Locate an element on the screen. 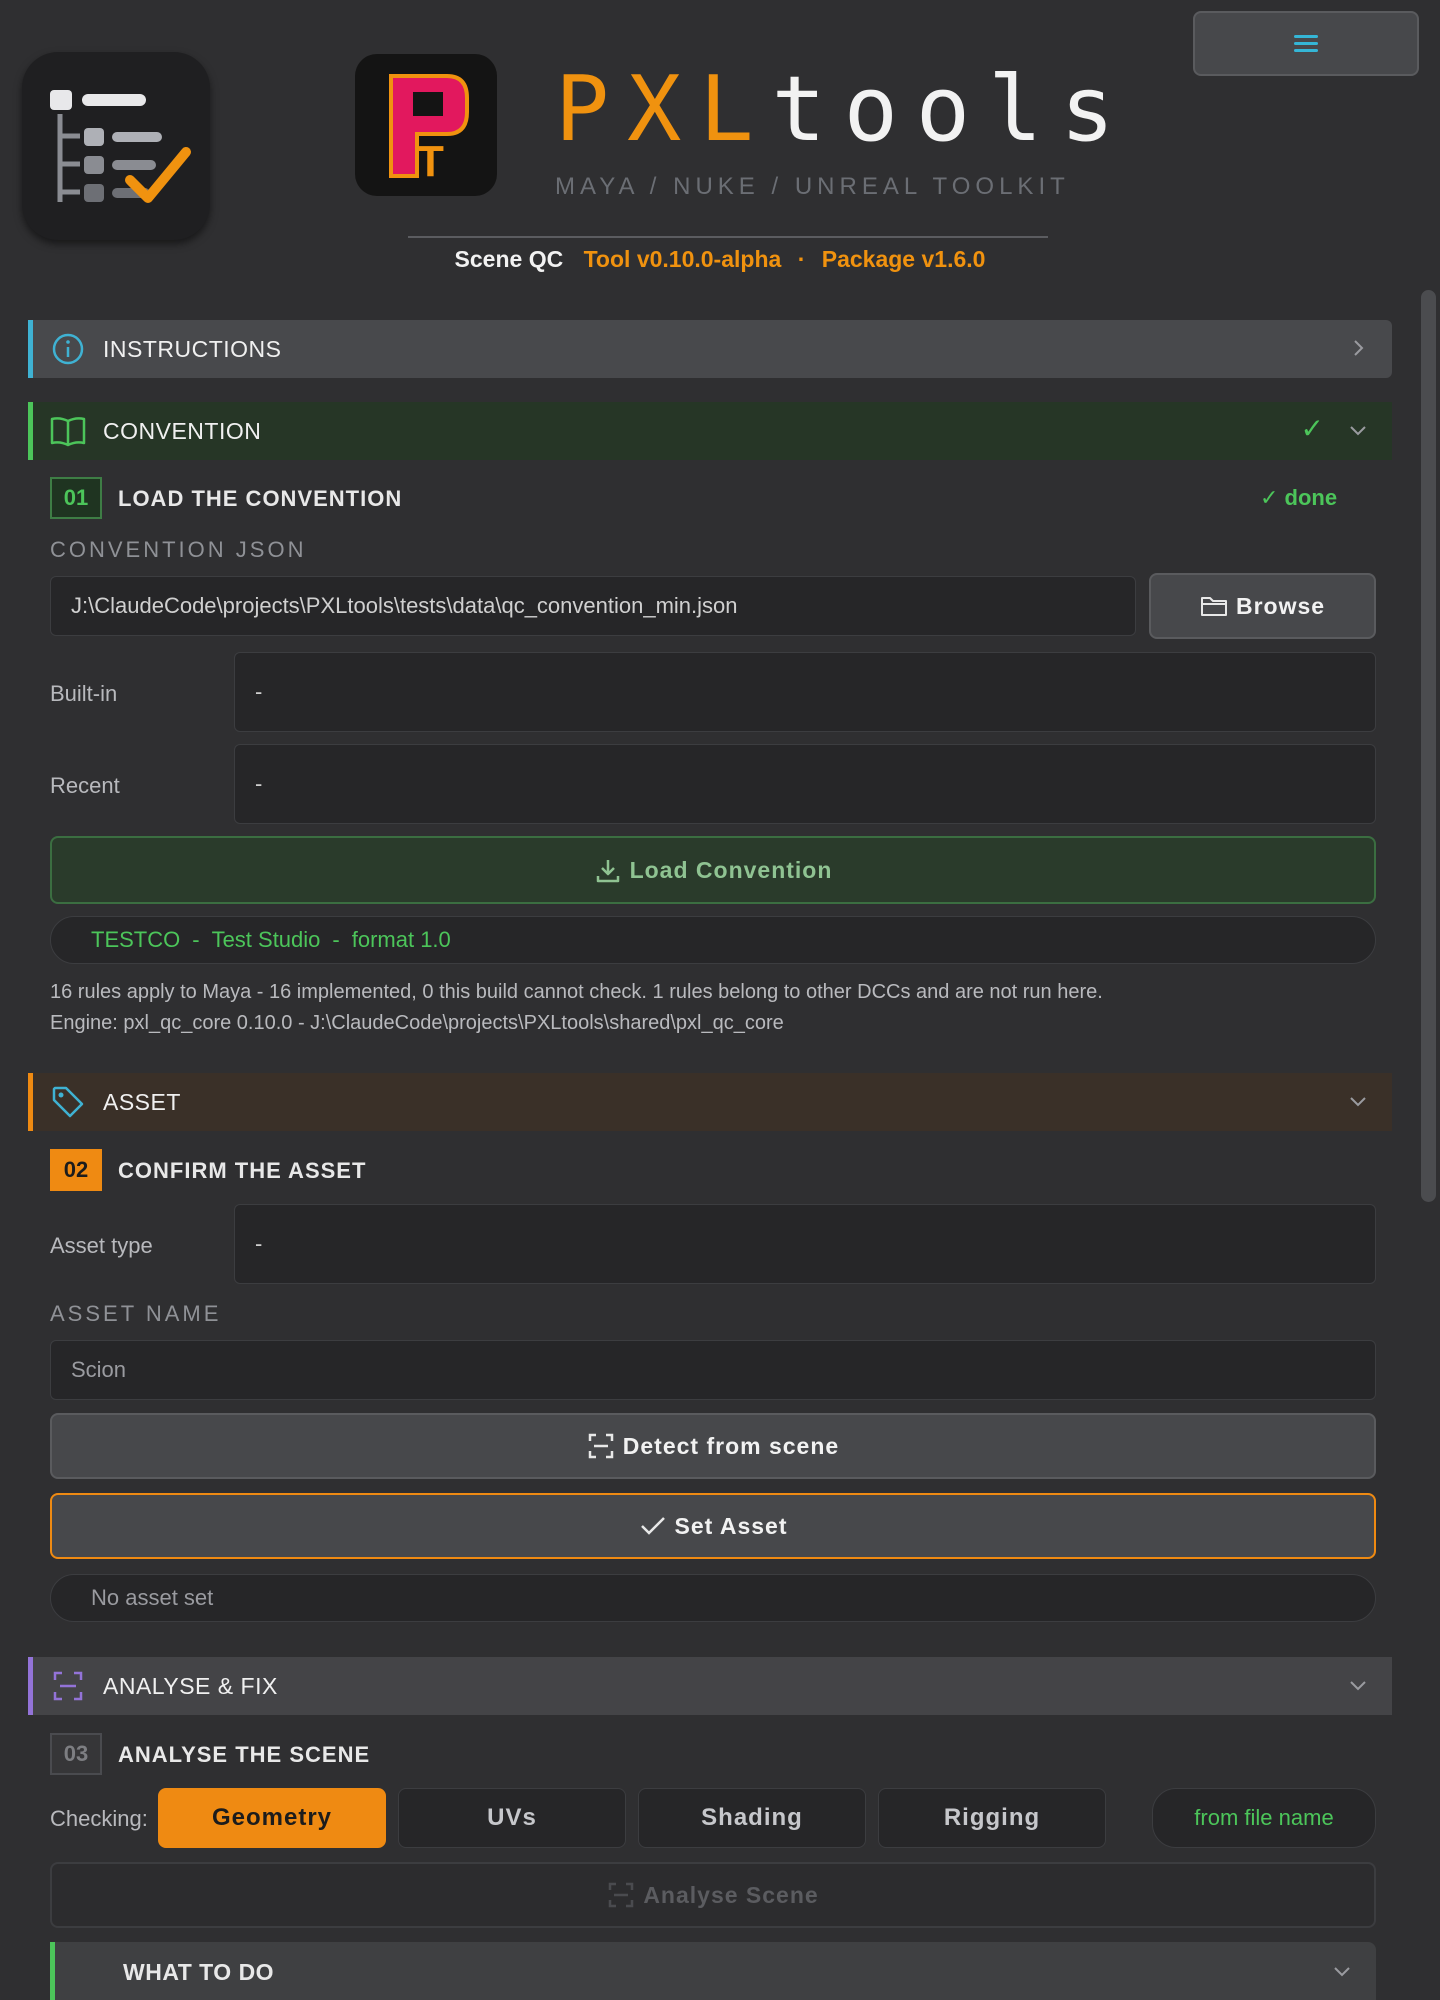  what-to-do-title: WHAT TO DO is located at coordinates (199, 1972).